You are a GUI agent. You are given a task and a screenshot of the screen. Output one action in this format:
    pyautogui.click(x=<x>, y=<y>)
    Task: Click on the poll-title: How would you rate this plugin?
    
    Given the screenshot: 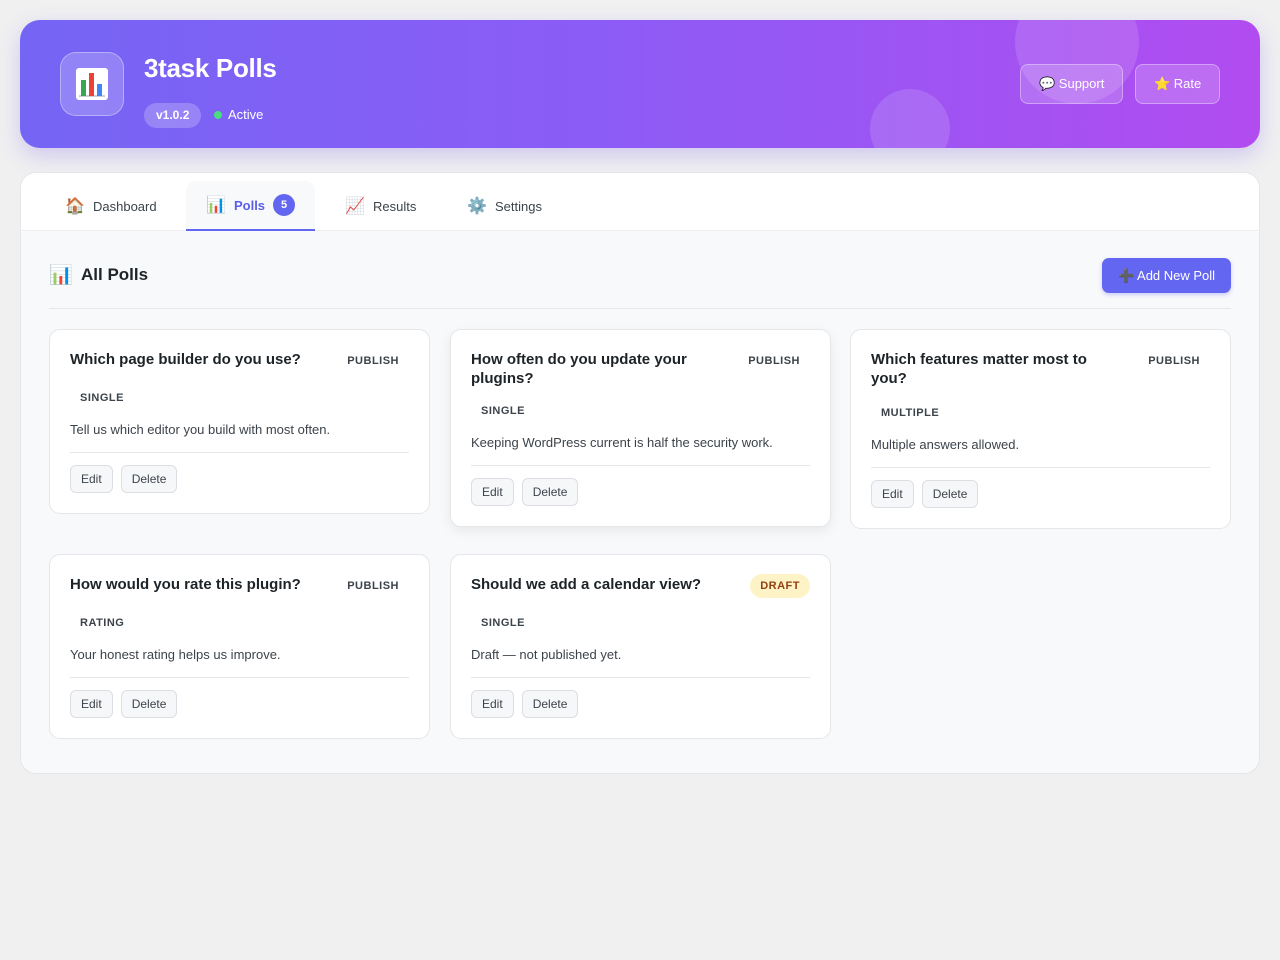 What is the action you would take?
    pyautogui.click(x=185, y=584)
    